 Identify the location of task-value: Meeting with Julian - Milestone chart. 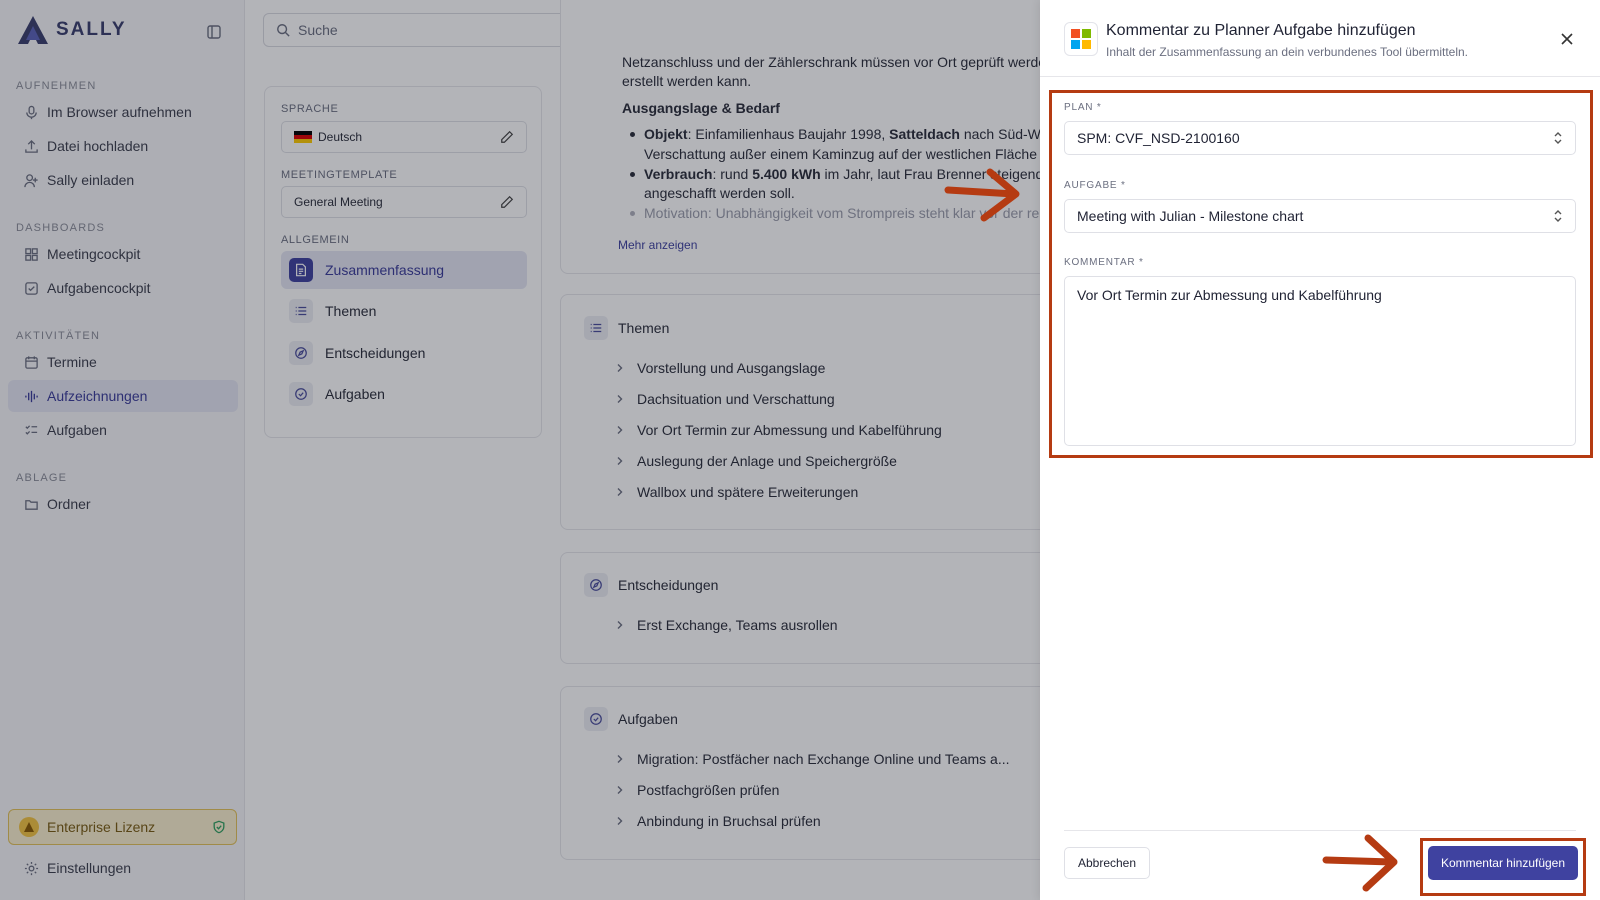
(1190, 216).